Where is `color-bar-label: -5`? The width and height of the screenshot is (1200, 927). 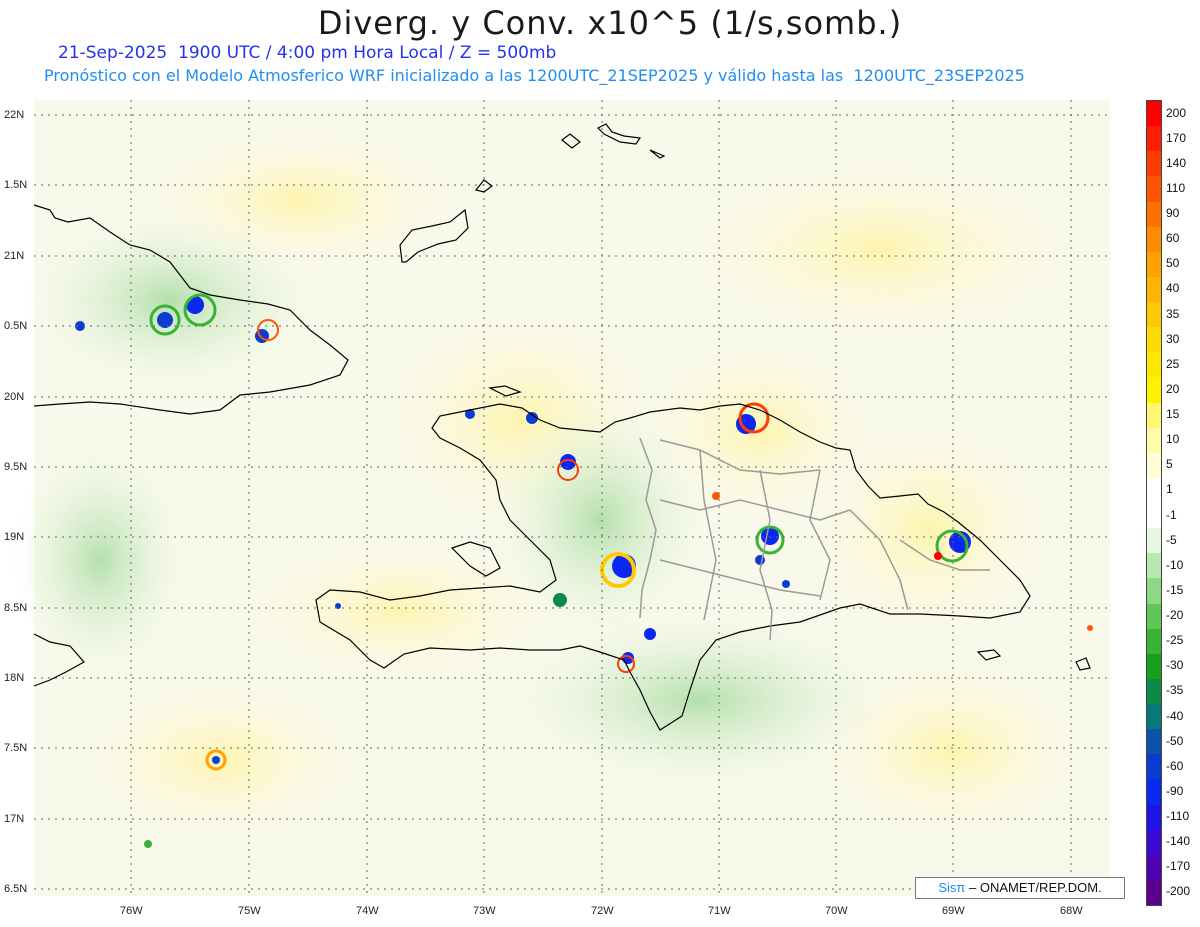 color-bar-label: -5 is located at coordinates (1171, 539).